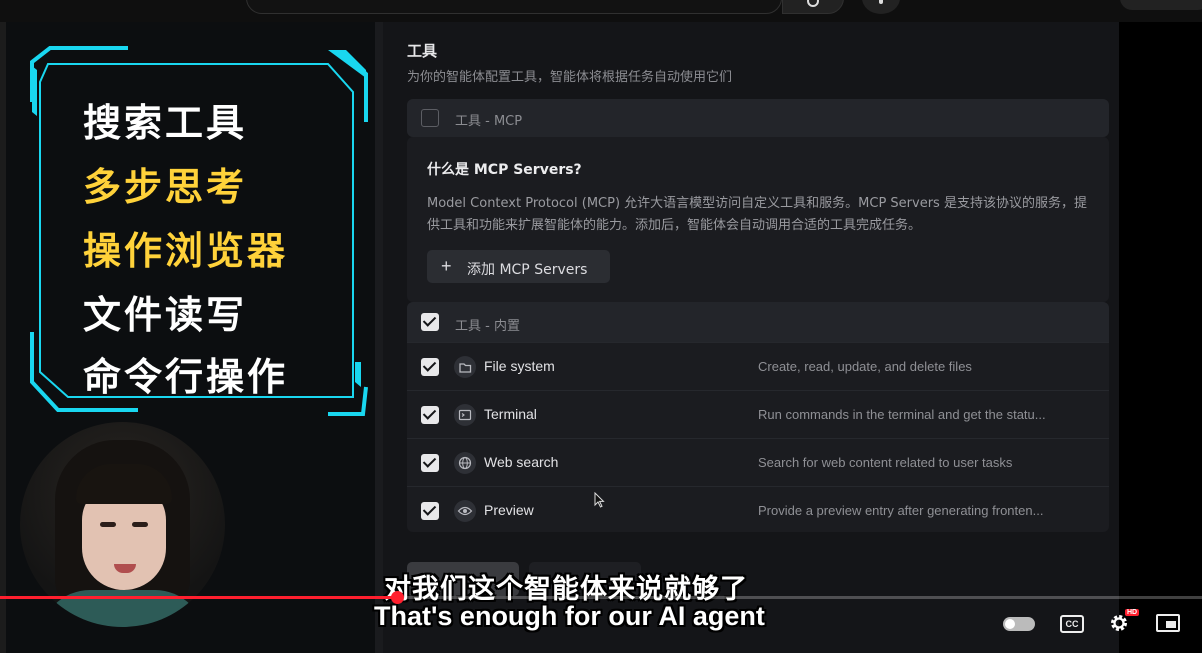 The width and height of the screenshot is (1202, 653). I want to click on youtube-top-bar, so click(601, 11).